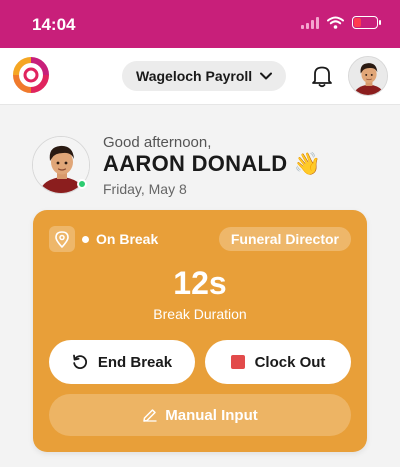 The image size is (400, 467). I want to click on chevron-down-icon, so click(266, 76).